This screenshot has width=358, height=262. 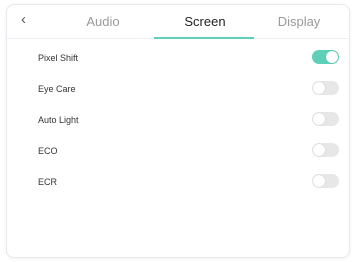 What do you see at coordinates (57, 89) in the screenshot?
I see `setting-label: Eye Care` at bounding box center [57, 89].